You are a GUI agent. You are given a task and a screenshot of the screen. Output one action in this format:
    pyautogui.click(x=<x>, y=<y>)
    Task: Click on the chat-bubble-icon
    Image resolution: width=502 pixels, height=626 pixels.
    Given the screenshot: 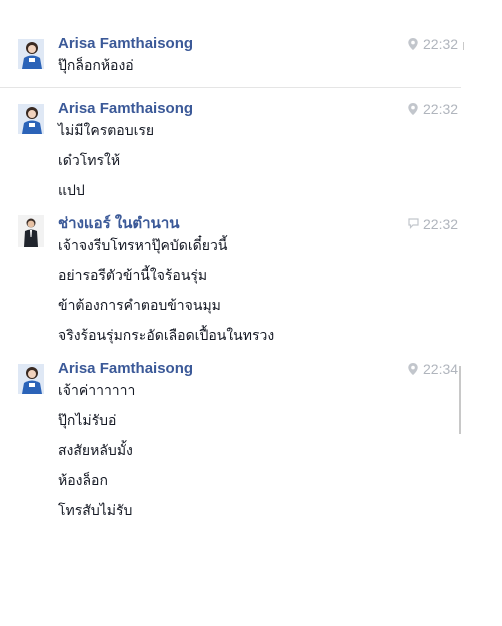 What is the action you would take?
    pyautogui.click(x=413, y=223)
    